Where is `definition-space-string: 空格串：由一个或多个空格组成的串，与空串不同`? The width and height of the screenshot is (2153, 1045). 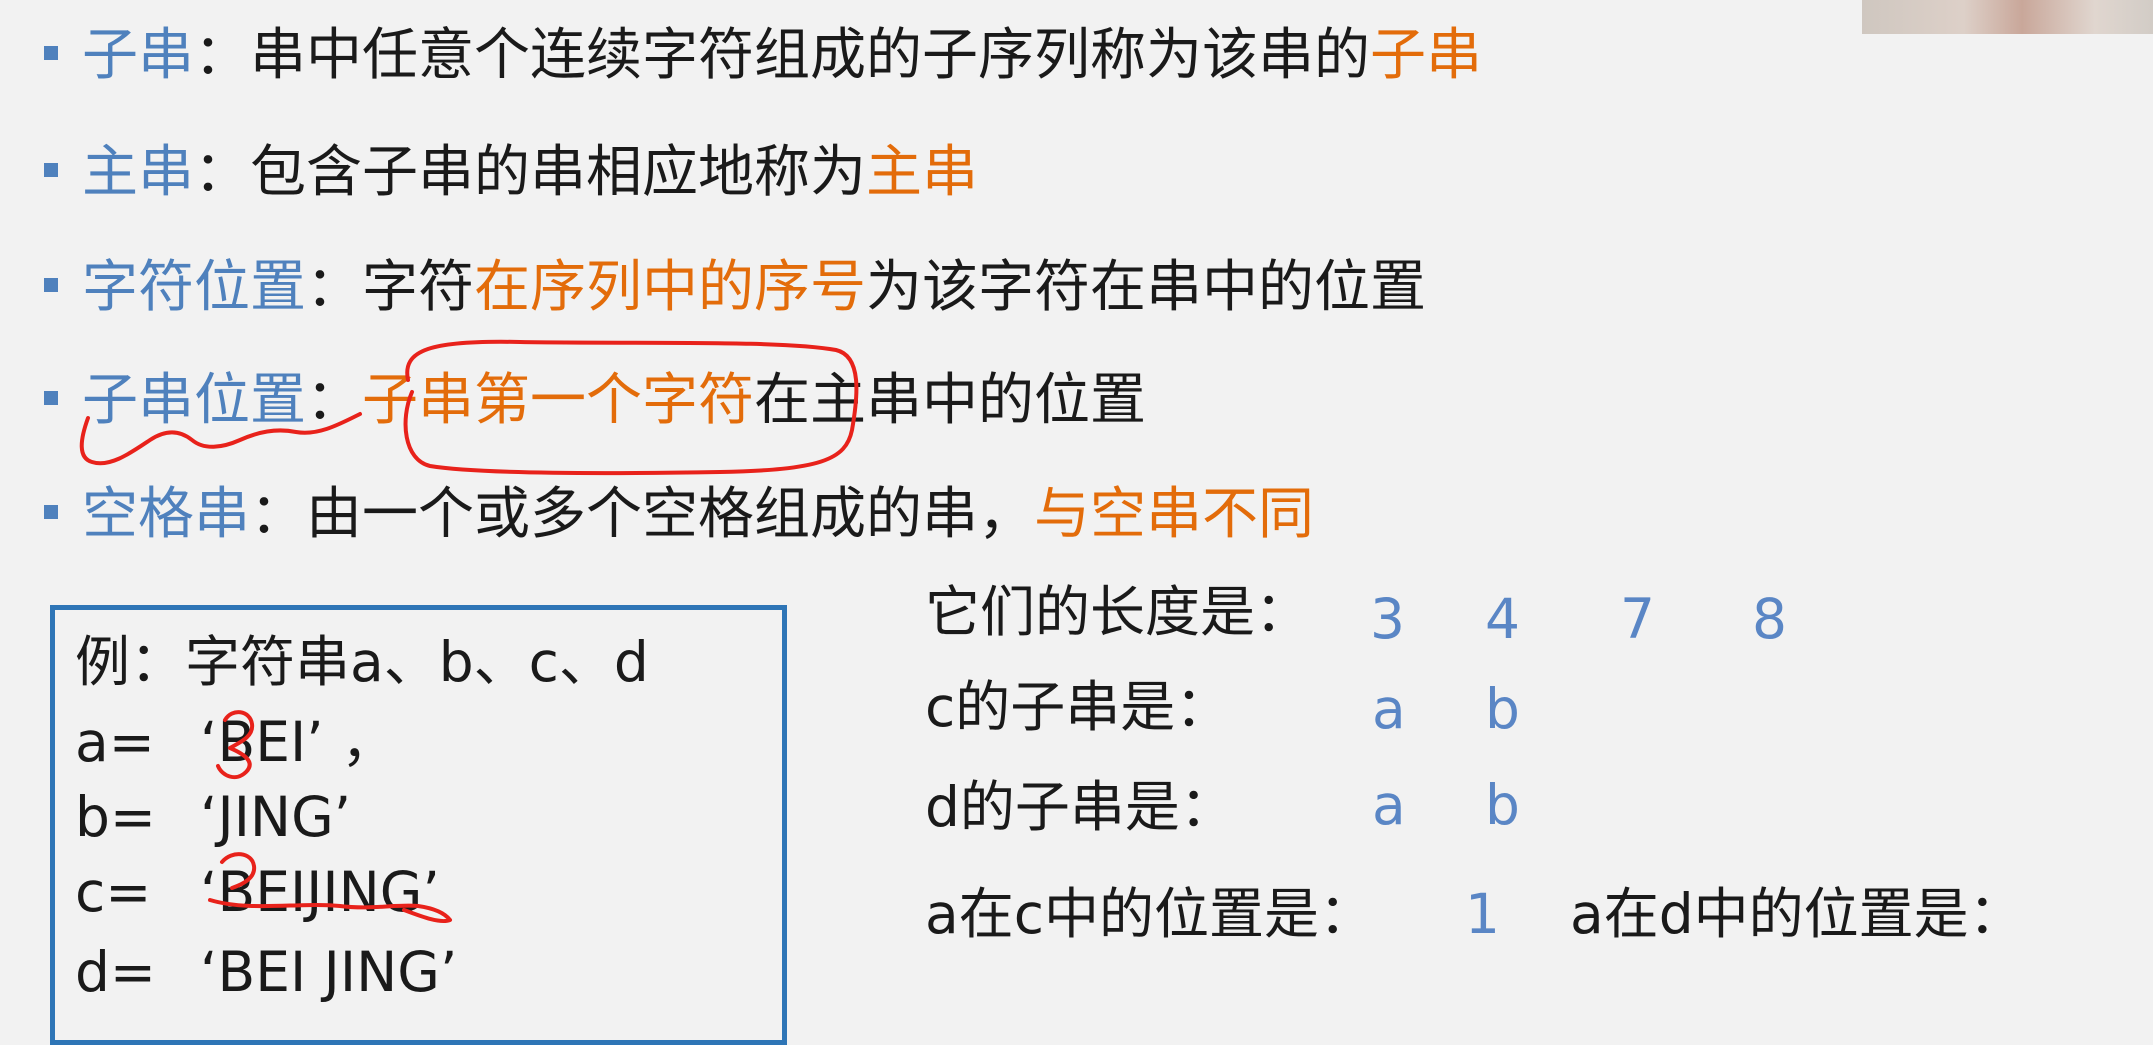 definition-space-string: 空格串：由一个或多个空格组成的串，与空串不同 is located at coordinates (679, 515).